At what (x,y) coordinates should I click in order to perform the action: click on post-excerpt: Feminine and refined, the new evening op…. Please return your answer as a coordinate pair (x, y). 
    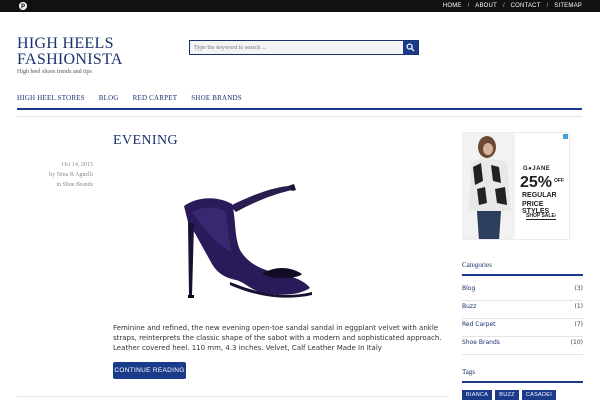
    Looking at the image, I should click on (277, 338).